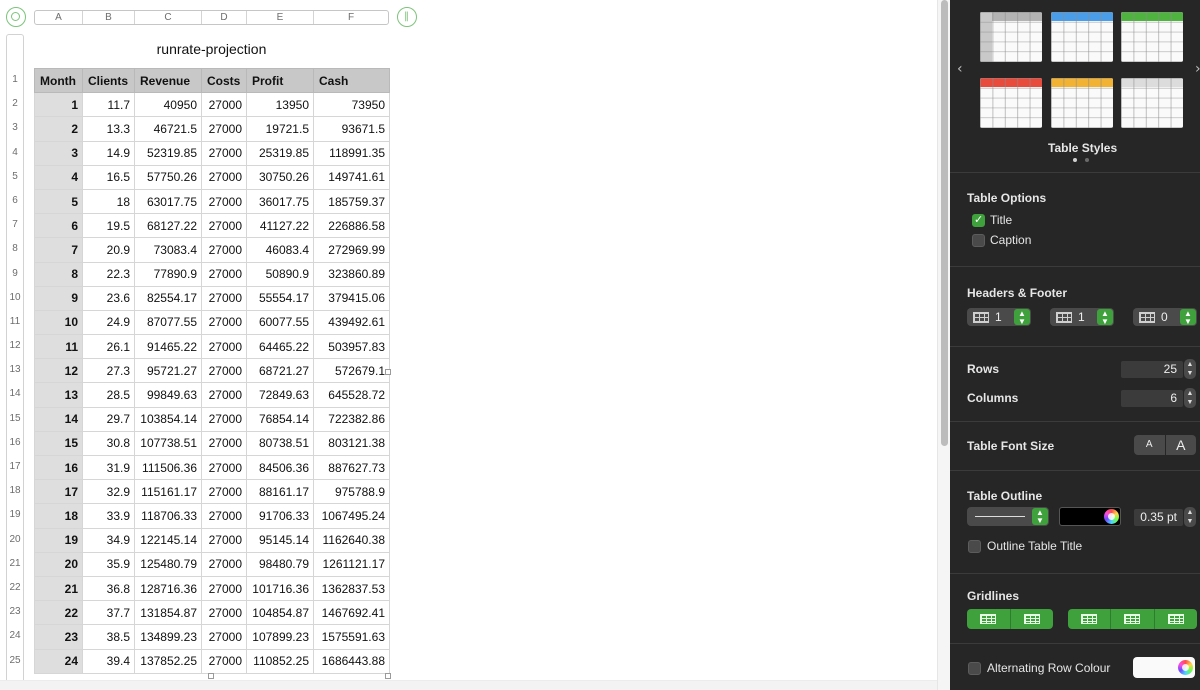 The height and width of the screenshot is (690, 1200). Describe the element at coordinates (1152, 369) in the screenshot. I see `rows-field: 25` at that location.